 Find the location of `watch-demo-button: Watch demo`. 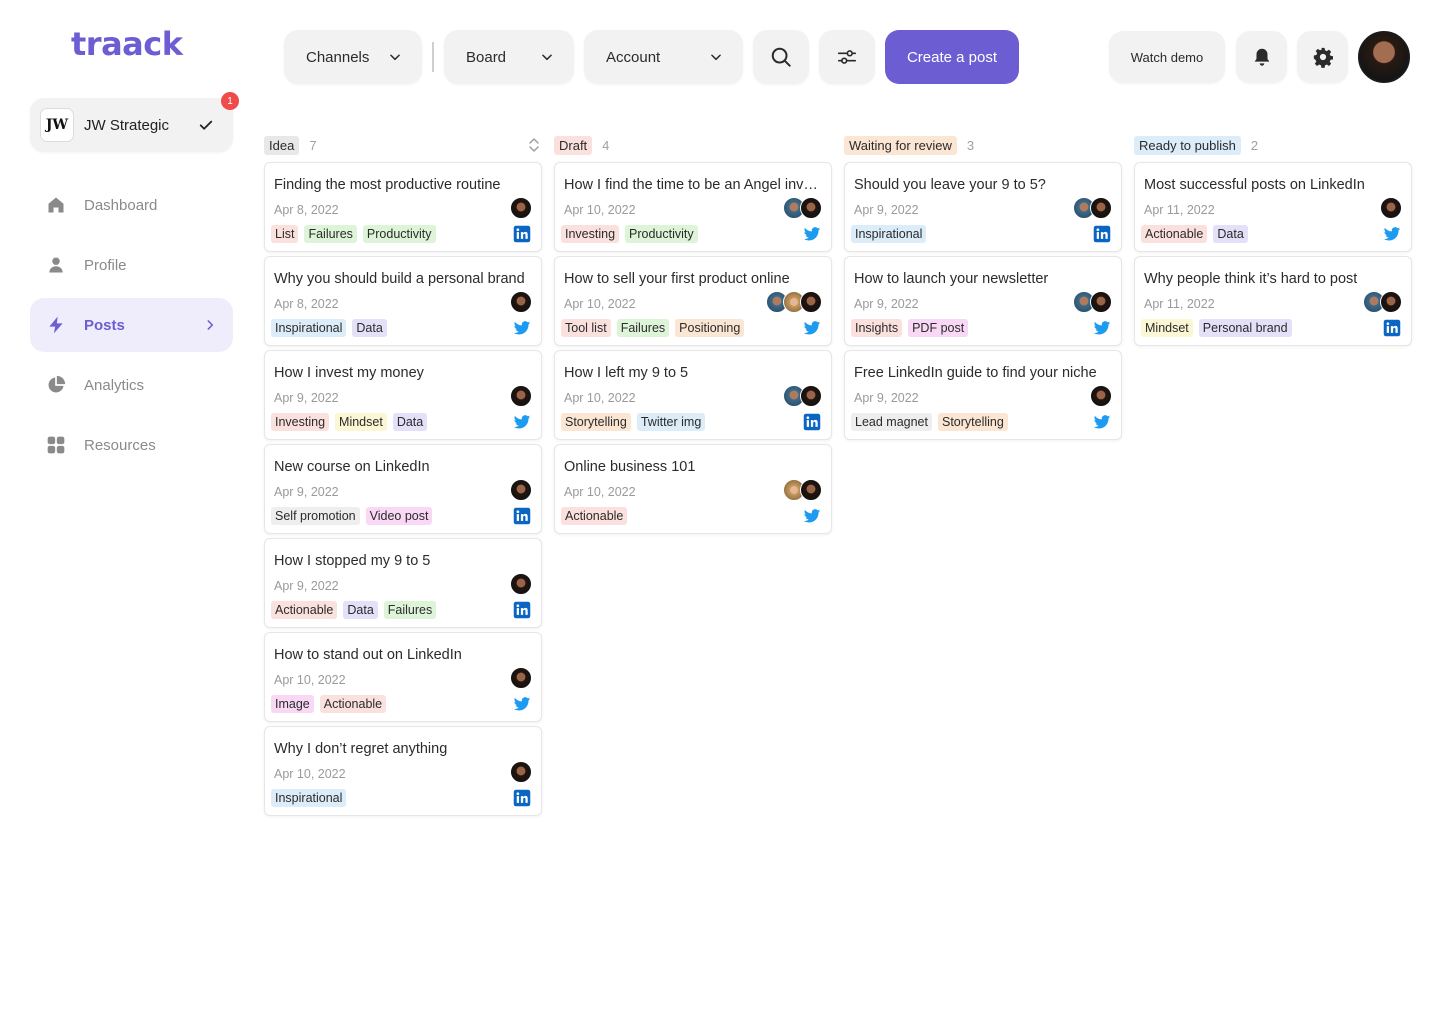

watch-demo-button: Watch demo is located at coordinates (1167, 57).